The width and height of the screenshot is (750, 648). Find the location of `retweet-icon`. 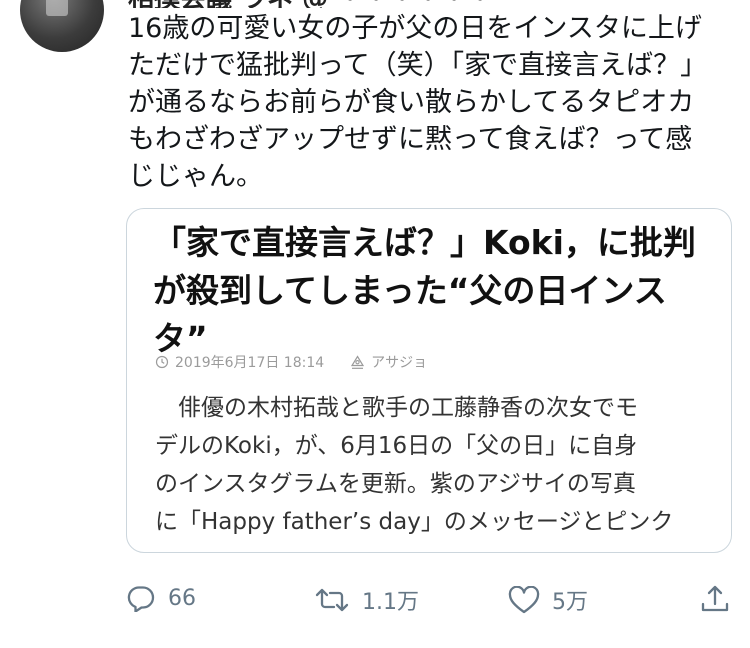

retweet-icon is located at coordinates (332, 600).